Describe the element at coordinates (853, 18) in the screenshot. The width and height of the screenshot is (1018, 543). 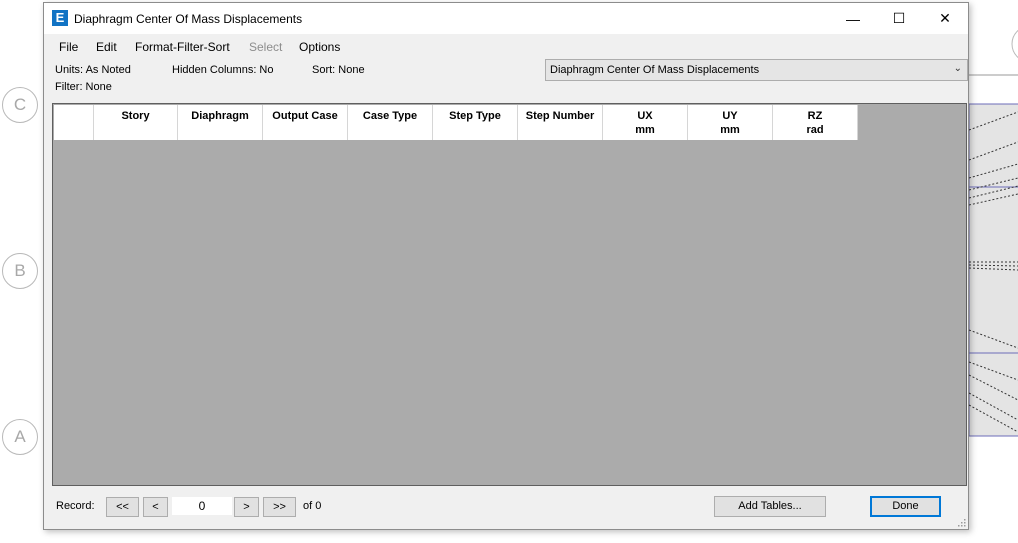
I see `minimize-button: —` at that location.